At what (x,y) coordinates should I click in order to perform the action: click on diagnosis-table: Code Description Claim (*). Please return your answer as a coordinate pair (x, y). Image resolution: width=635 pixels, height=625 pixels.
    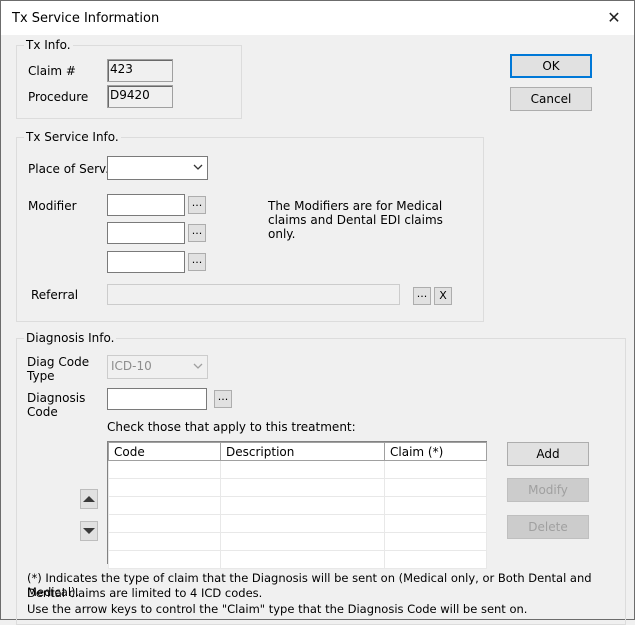
    Looking at the image, I should click on (297, 505).